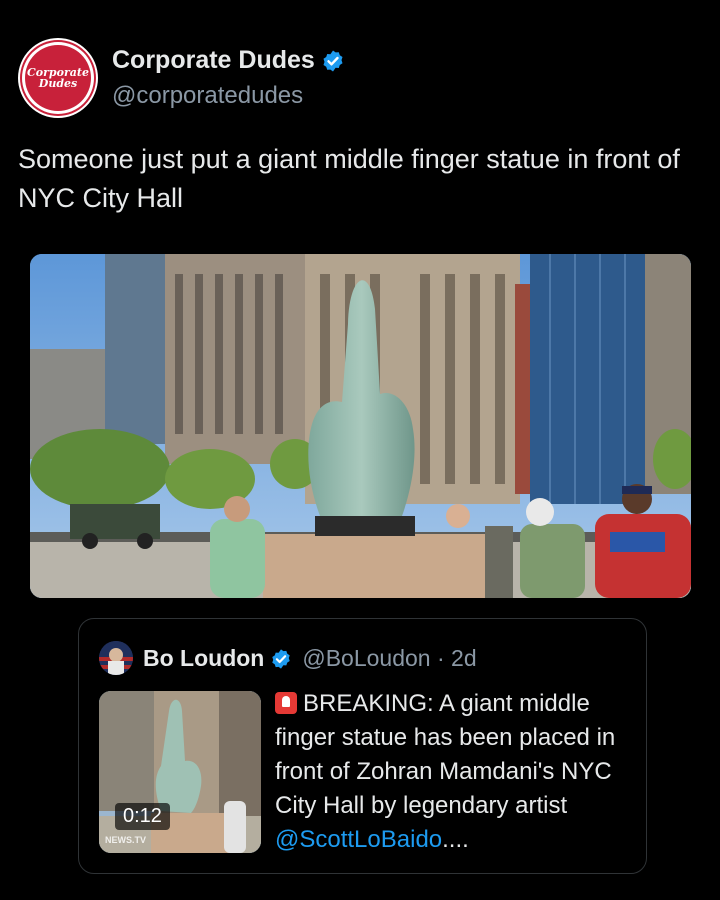 Image resolution: width=720 pixels, height=900 pixels. I want to click on author-name-row: Corporate Dudes, so click(228, 60).